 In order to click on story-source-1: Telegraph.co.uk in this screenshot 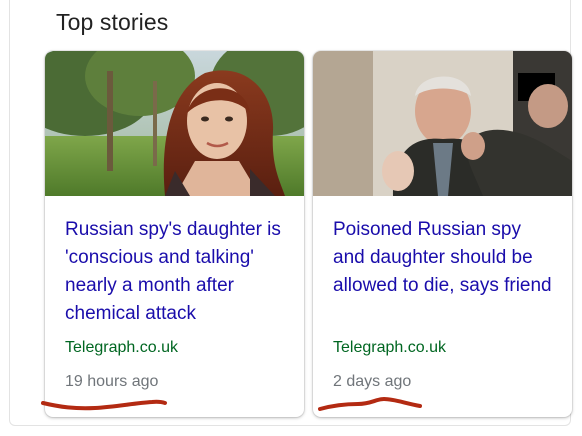, I will do `click(121, 347)`.